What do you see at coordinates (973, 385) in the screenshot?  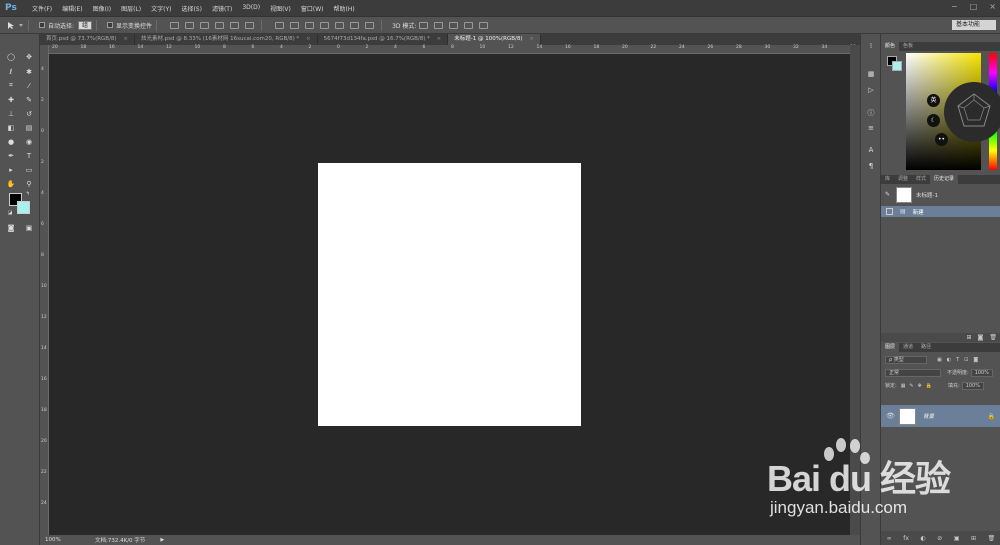 I see `fill-field: 100%` at bounding box center [973, 385].